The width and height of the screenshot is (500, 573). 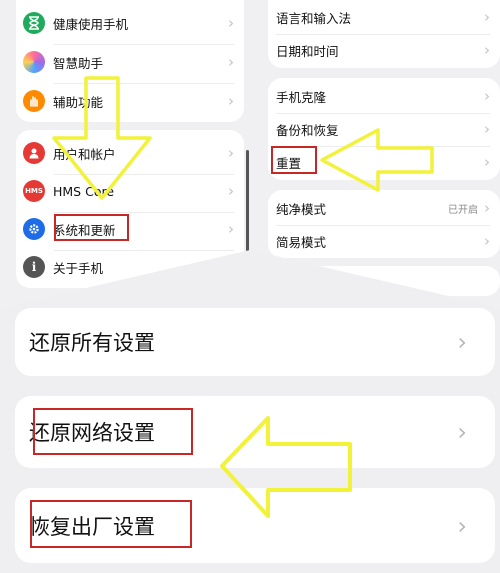 What do you see at coordinates (384, 96) in the screenshot?
I see `settings-item-phone-clone: 手机克隆 ›` at bounding box center [384, 96].